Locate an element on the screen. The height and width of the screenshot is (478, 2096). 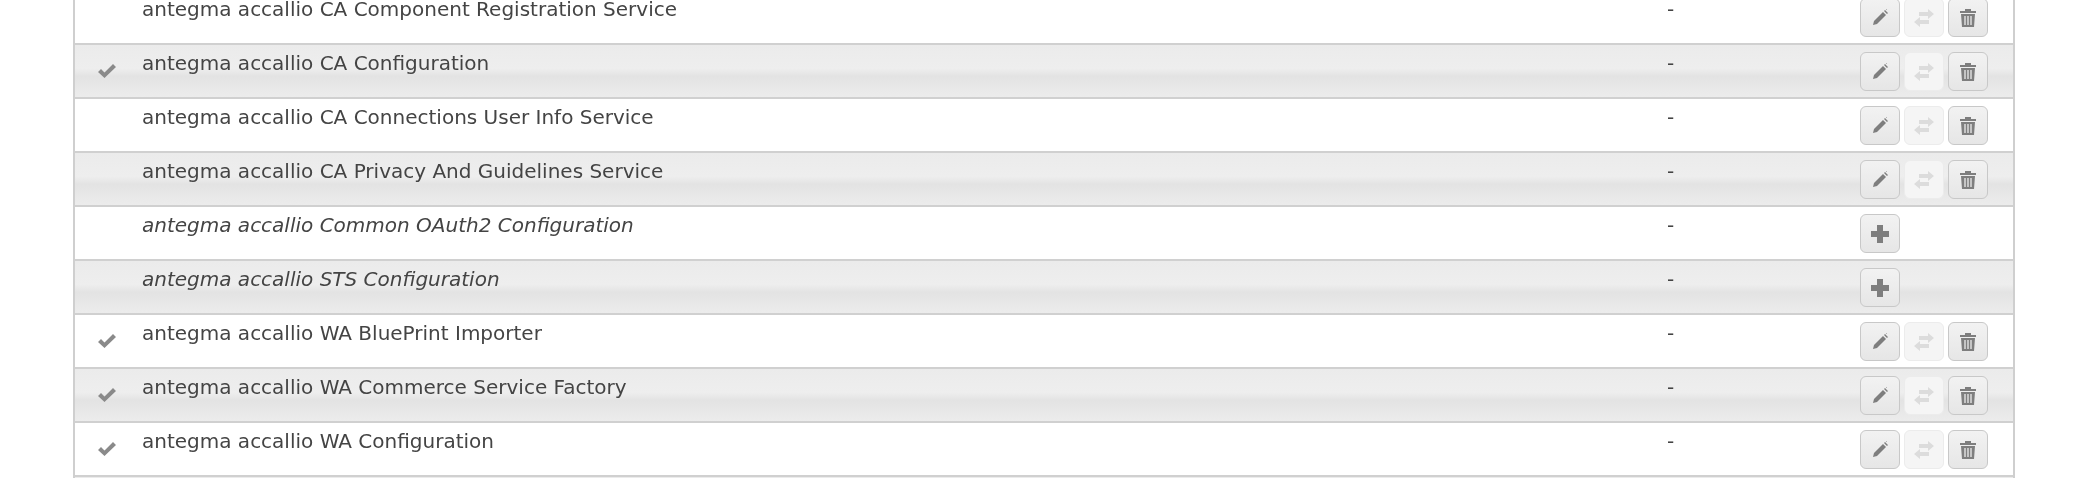
table-cell-text: antegma accallio Common OAuth2 Configuration is located at coordinates (388, 225).